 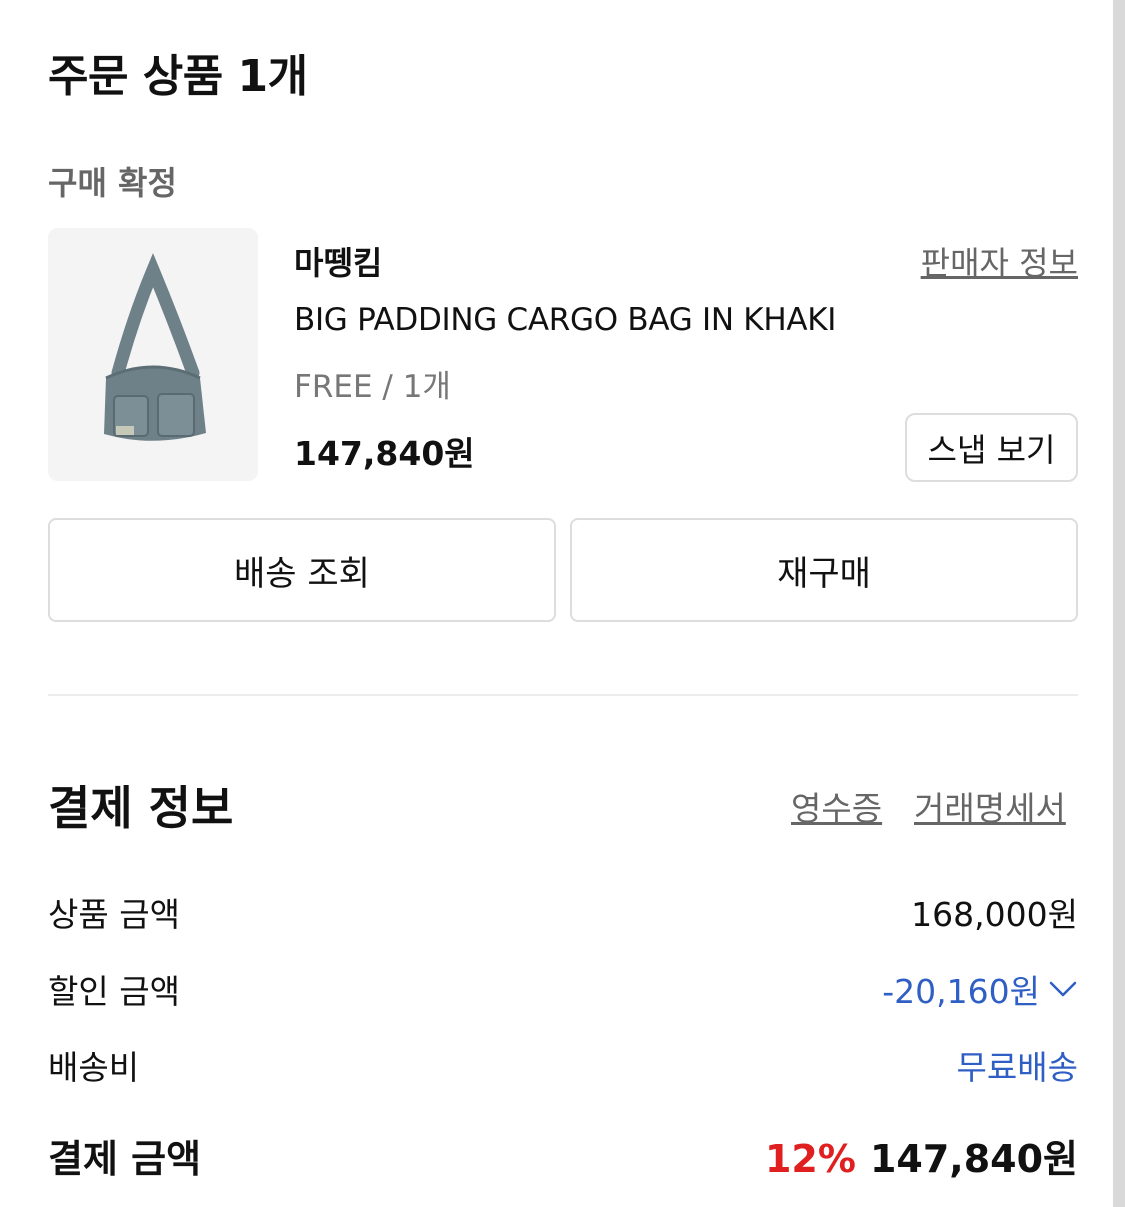 What do you see at coordinates (563, 695) in the screenshot?
I see `section-divider` at bounding box center [563, 695].